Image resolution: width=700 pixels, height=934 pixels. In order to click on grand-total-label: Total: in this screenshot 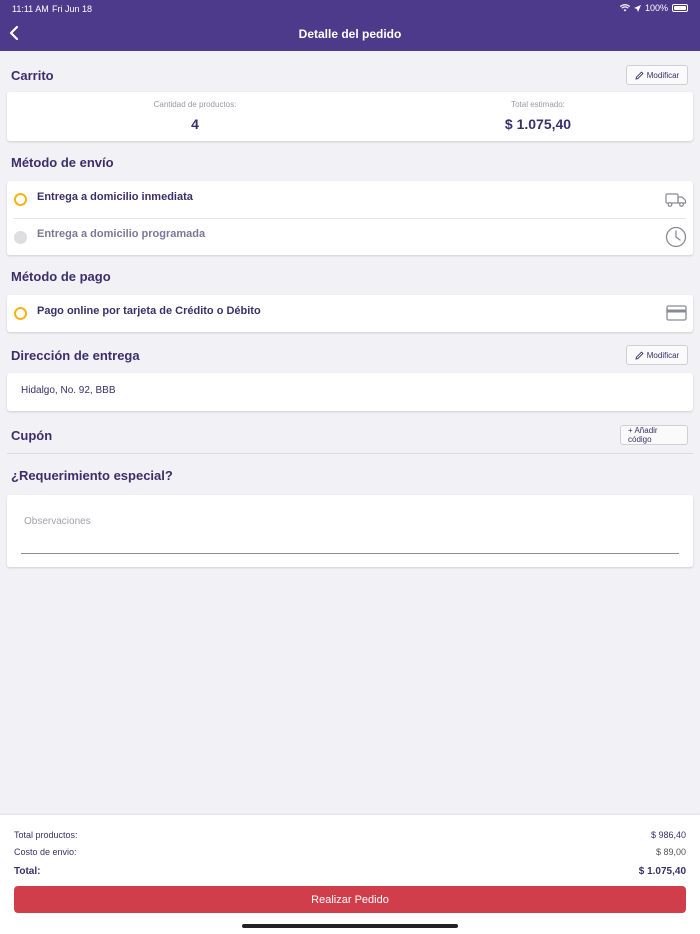, I will do `click(27, 871)`.